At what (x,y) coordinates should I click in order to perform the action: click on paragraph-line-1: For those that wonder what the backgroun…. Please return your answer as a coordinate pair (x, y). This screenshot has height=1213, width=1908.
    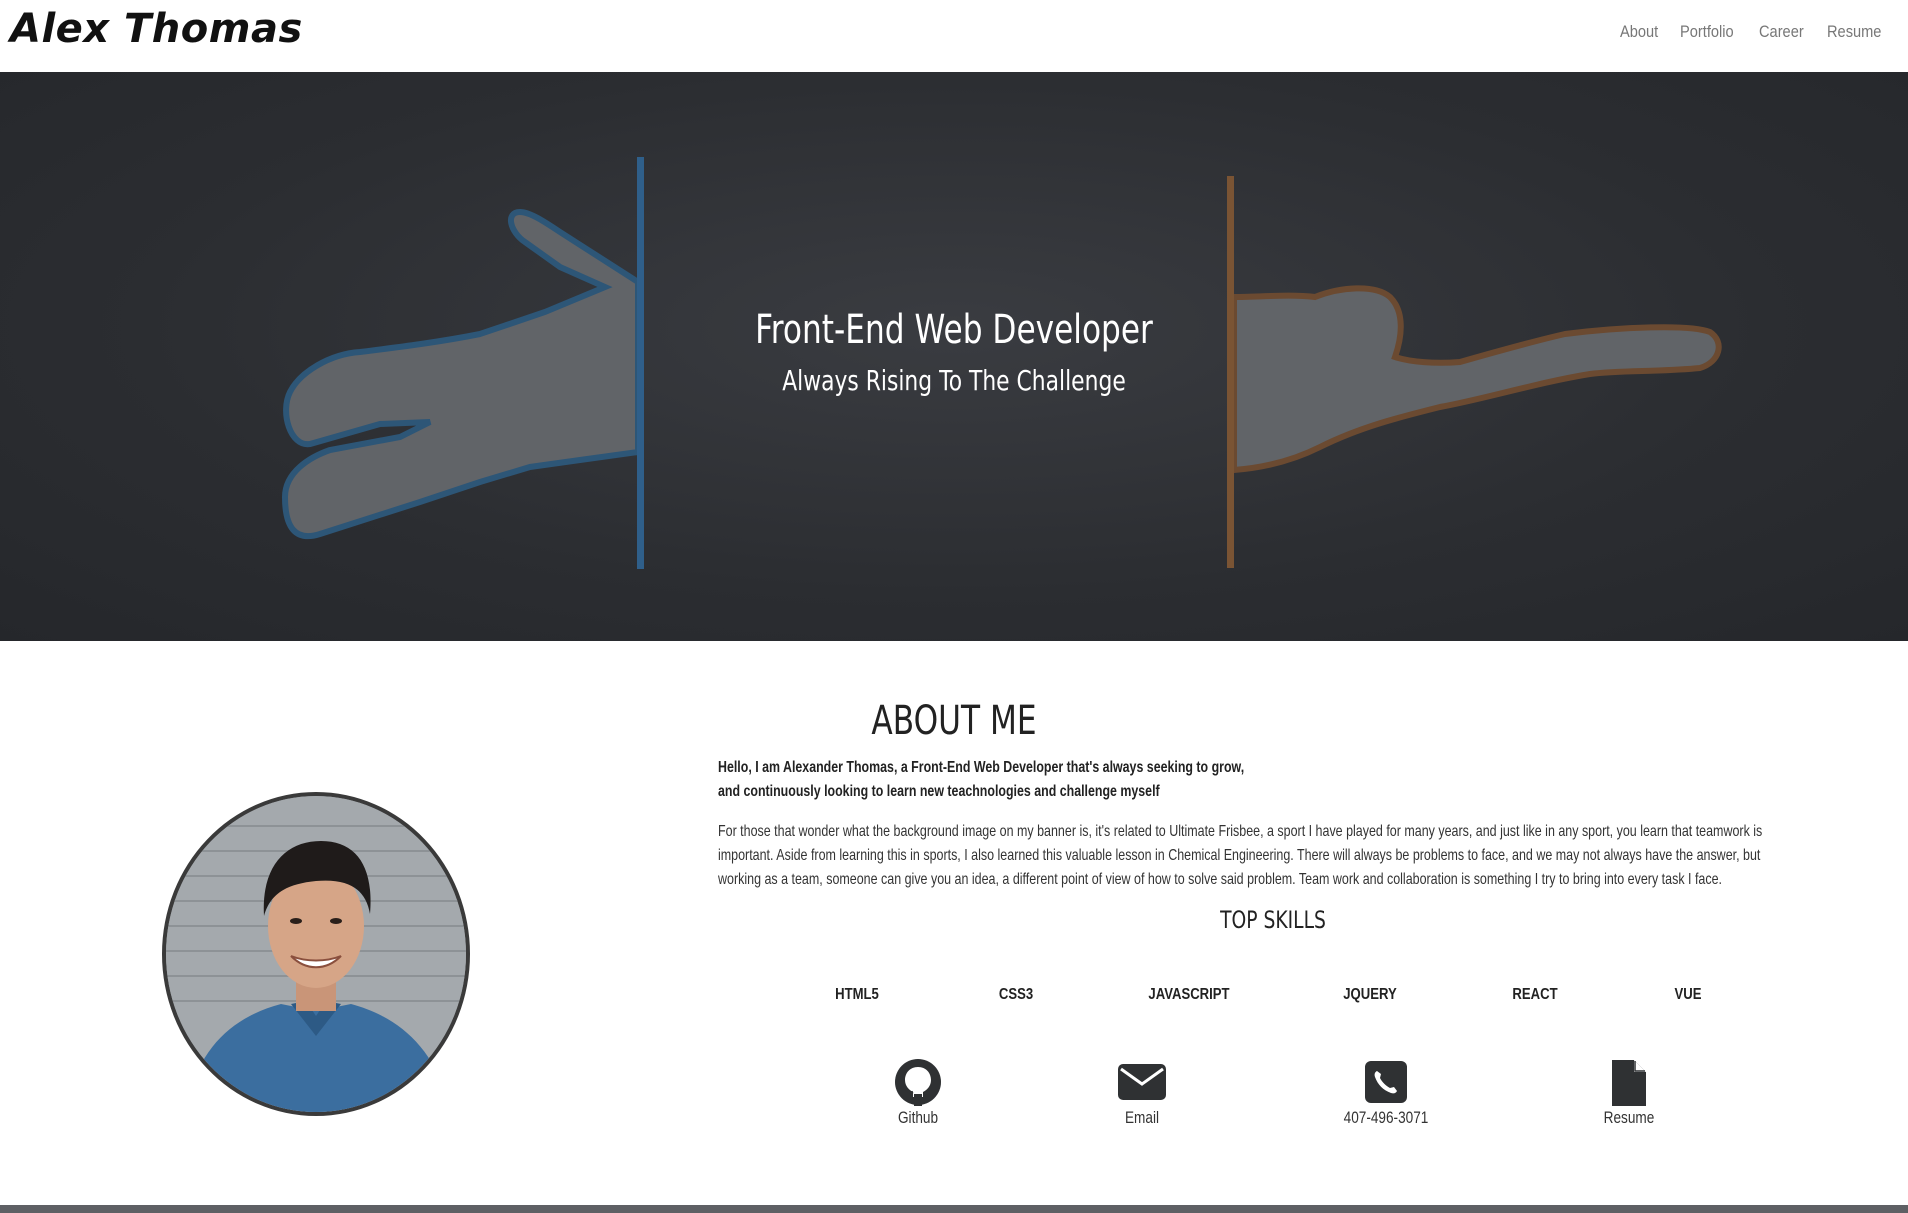
    Looking at the image, I should click on (1240, 831).